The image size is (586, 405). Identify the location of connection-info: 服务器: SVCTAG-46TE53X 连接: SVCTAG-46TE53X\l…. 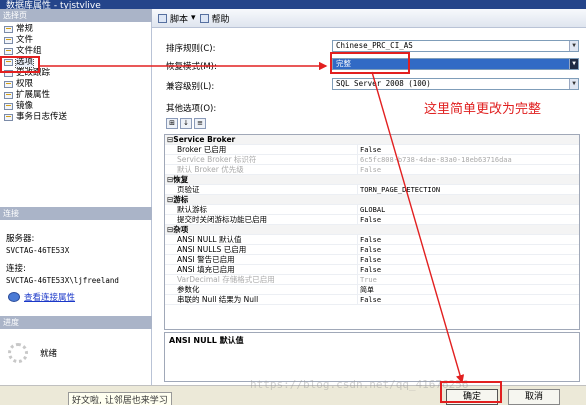
(62, 260).